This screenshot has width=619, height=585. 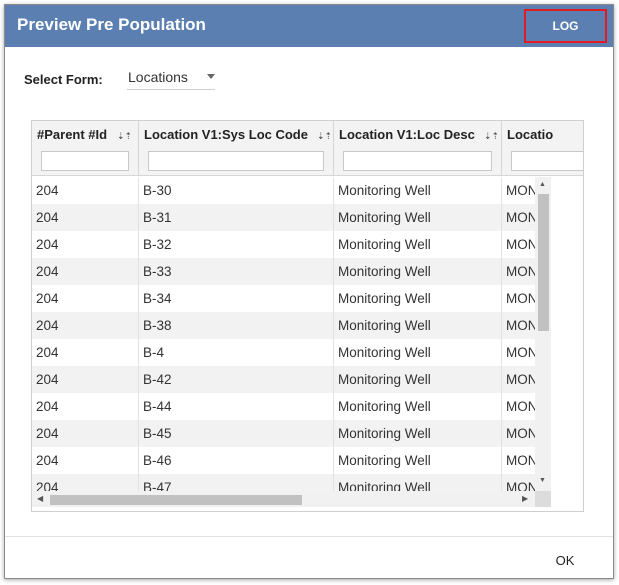 What do you see at coordinates (530, 134) in the screenshot?
I see `column-header-label: Locatio` at bounding box center [530, 134].